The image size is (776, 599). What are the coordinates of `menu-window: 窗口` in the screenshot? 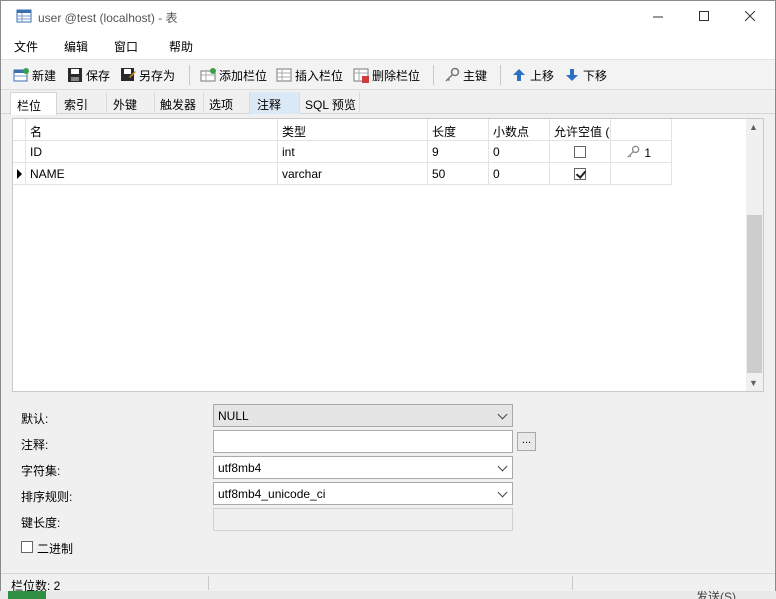 It's located at (126, 46).